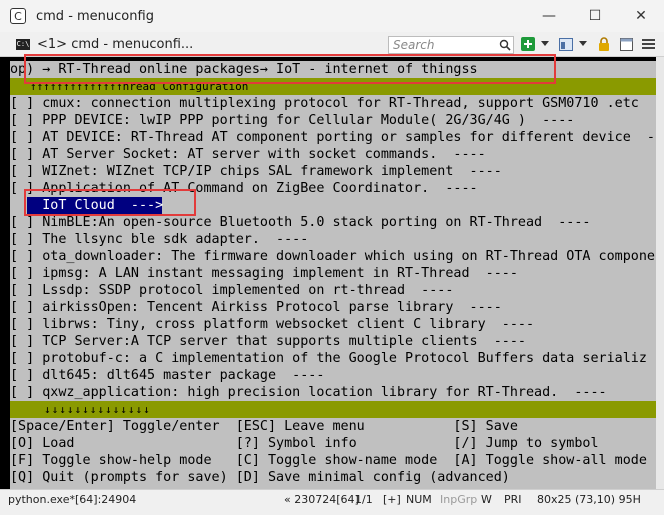  I want to click on search-input: Search, so click(443, 45).